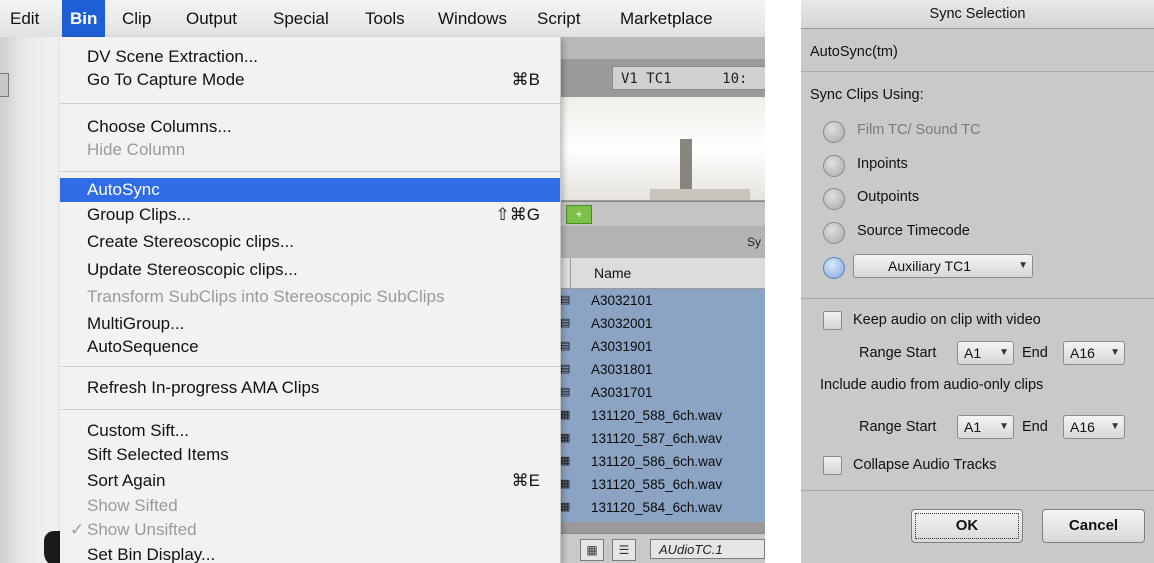  What do you see at coordinates (662, 438) in the screenshot?
I see `table-row: ▦ 131120_587_6ch.wav` at bounding box center [662, 438].